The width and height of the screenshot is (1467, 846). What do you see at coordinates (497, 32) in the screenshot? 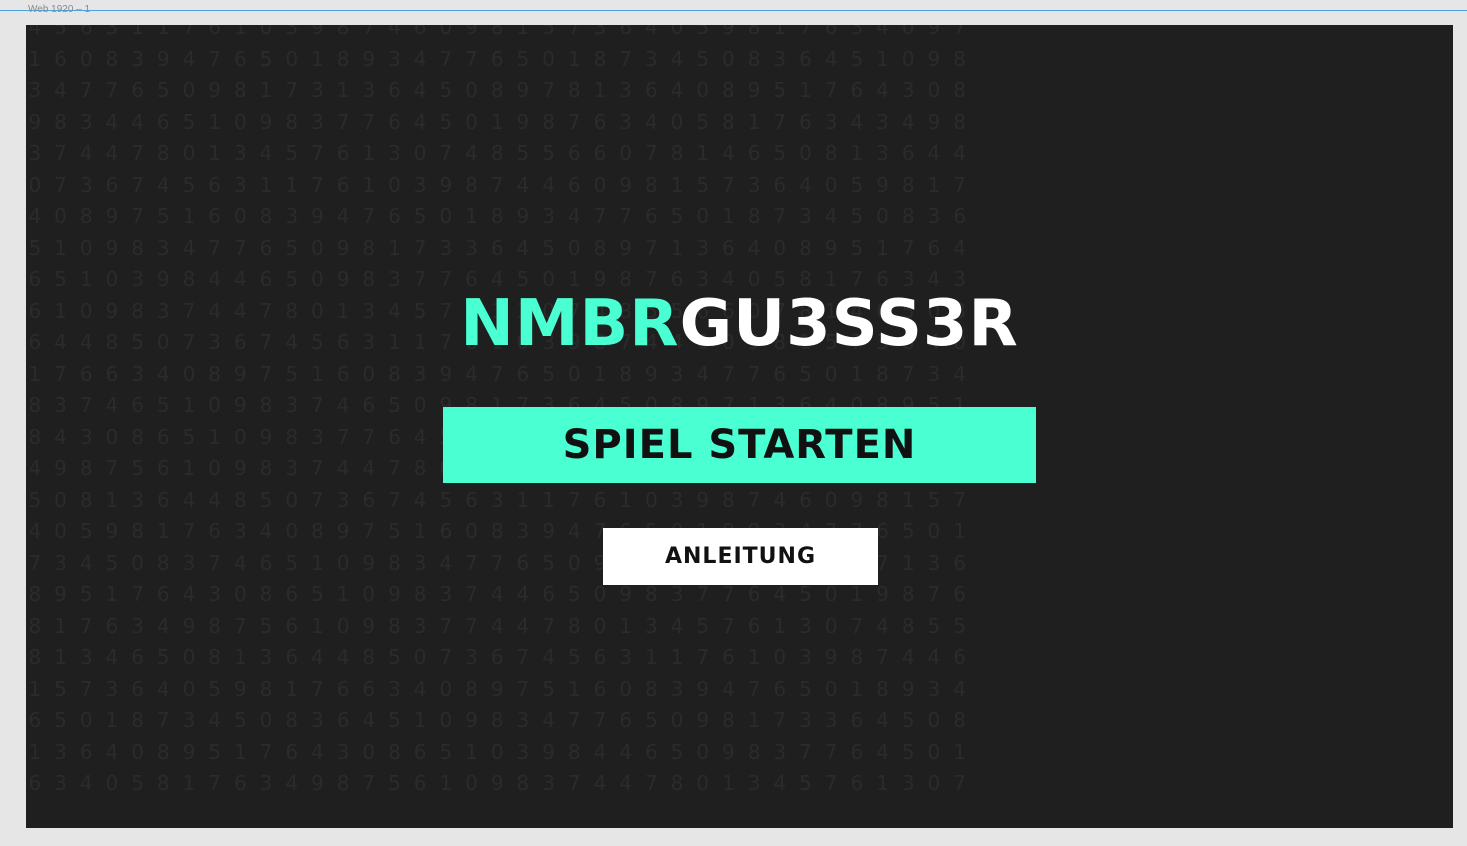
I see `background-digit-row: 4563117610398746098157364059817634097` at bounding box center [497, 32].